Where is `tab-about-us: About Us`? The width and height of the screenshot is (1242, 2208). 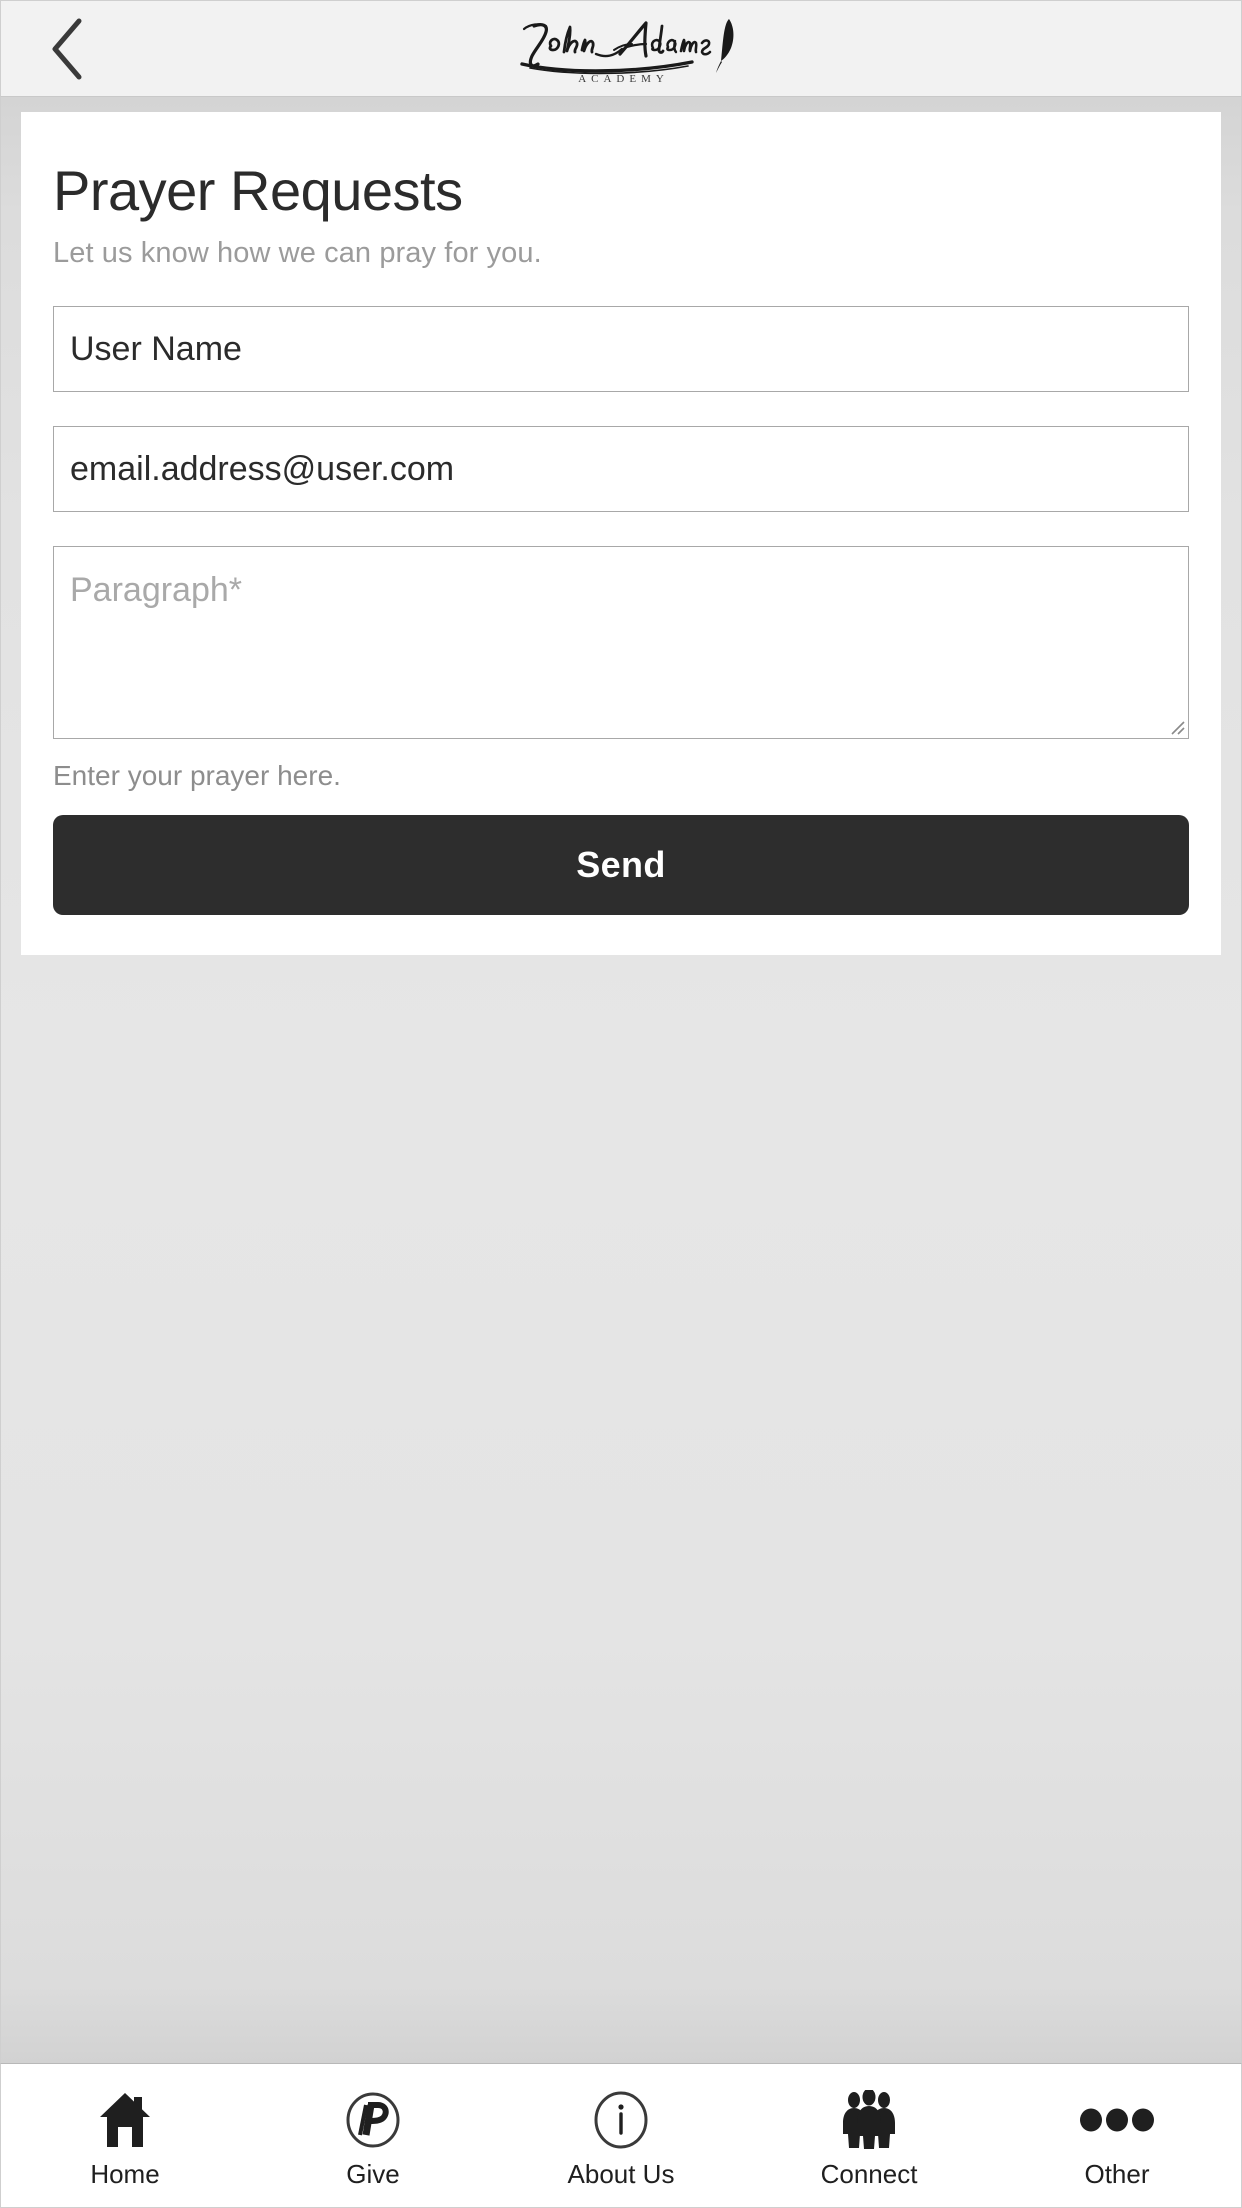 tab-about-us: About Us is located at coordinates (621, 2135).